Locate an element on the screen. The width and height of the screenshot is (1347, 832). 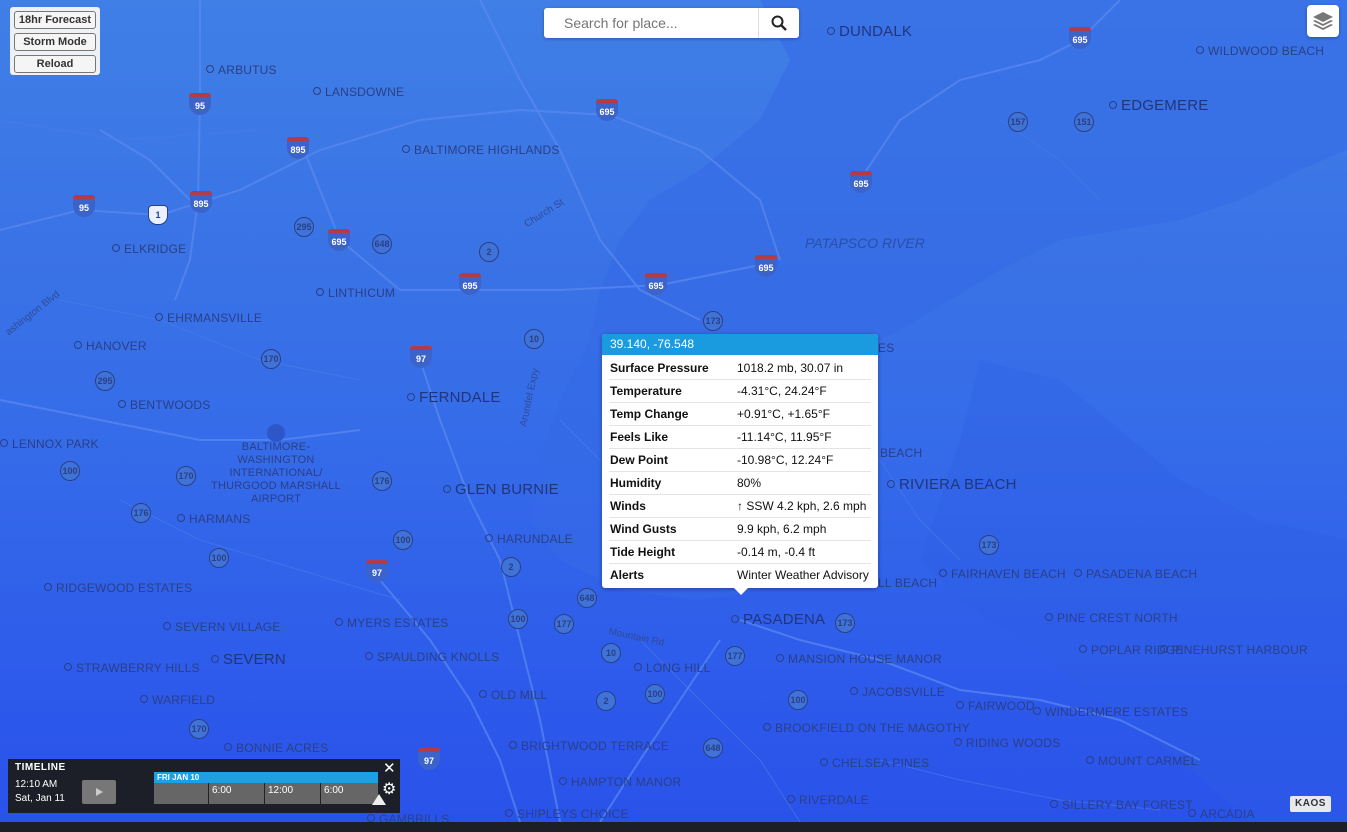
place-label: SEVERN is located at coordinates (248, 659).